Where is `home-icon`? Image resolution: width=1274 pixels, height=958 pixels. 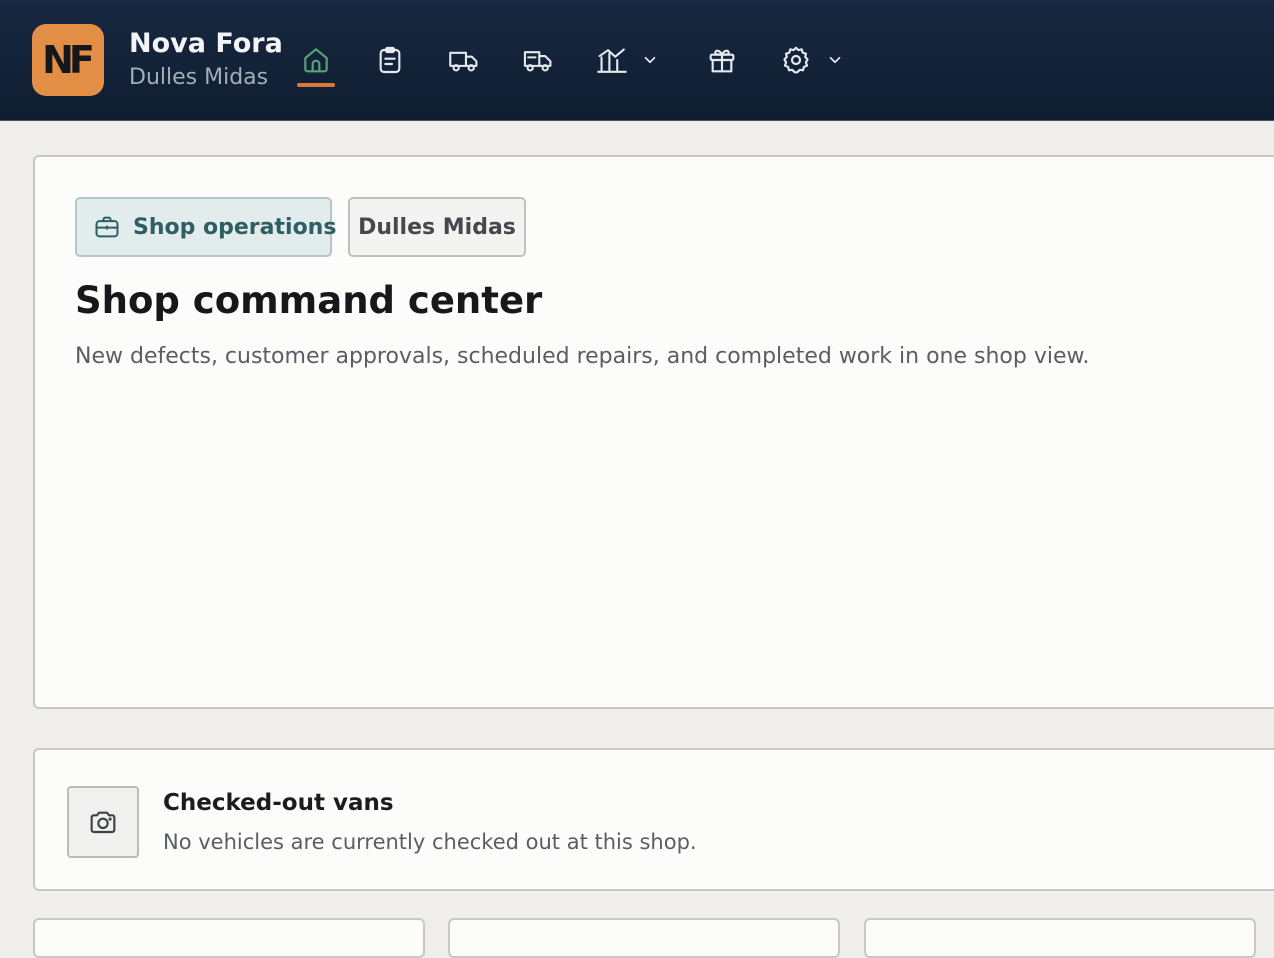 home-icon is located at coordinates (316, 60).